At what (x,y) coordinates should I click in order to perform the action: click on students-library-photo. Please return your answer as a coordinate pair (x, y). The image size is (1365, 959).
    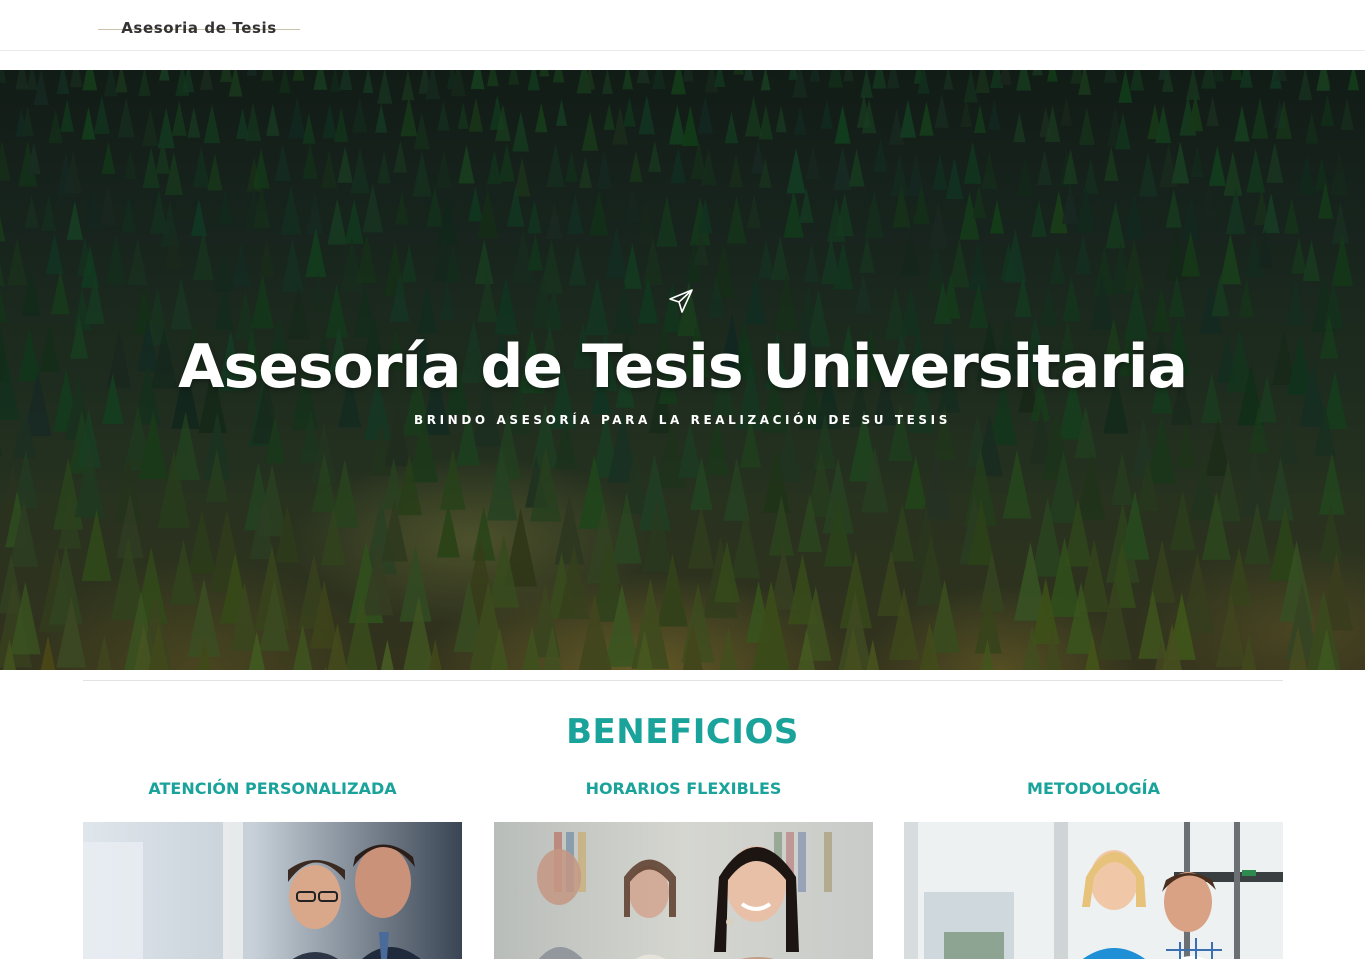
    Looking at the image, I should click on (683, 890).